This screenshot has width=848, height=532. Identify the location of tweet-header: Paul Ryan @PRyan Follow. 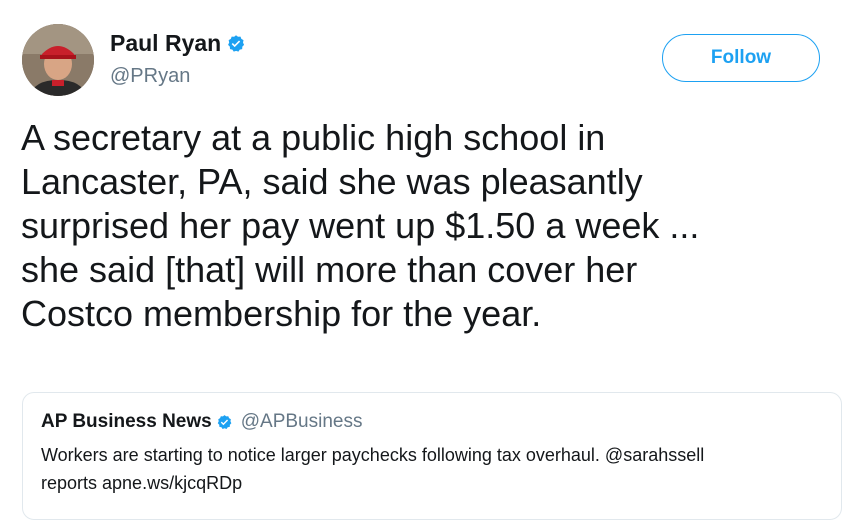
(427, 61).